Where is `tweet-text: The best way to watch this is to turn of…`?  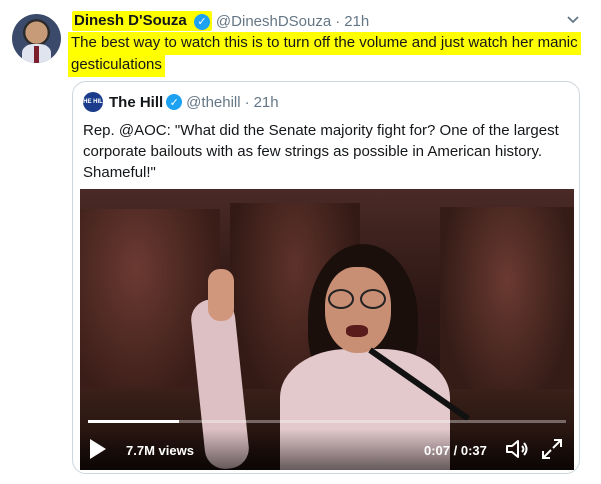 tweet-text: The best way to watch this is to turn of… is located at coordinates (324, 54).